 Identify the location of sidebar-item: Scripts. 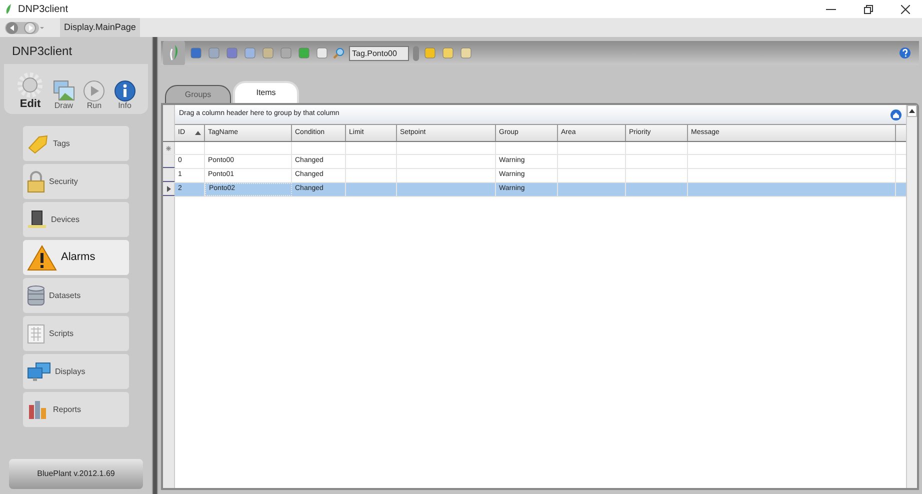
(76, 333).